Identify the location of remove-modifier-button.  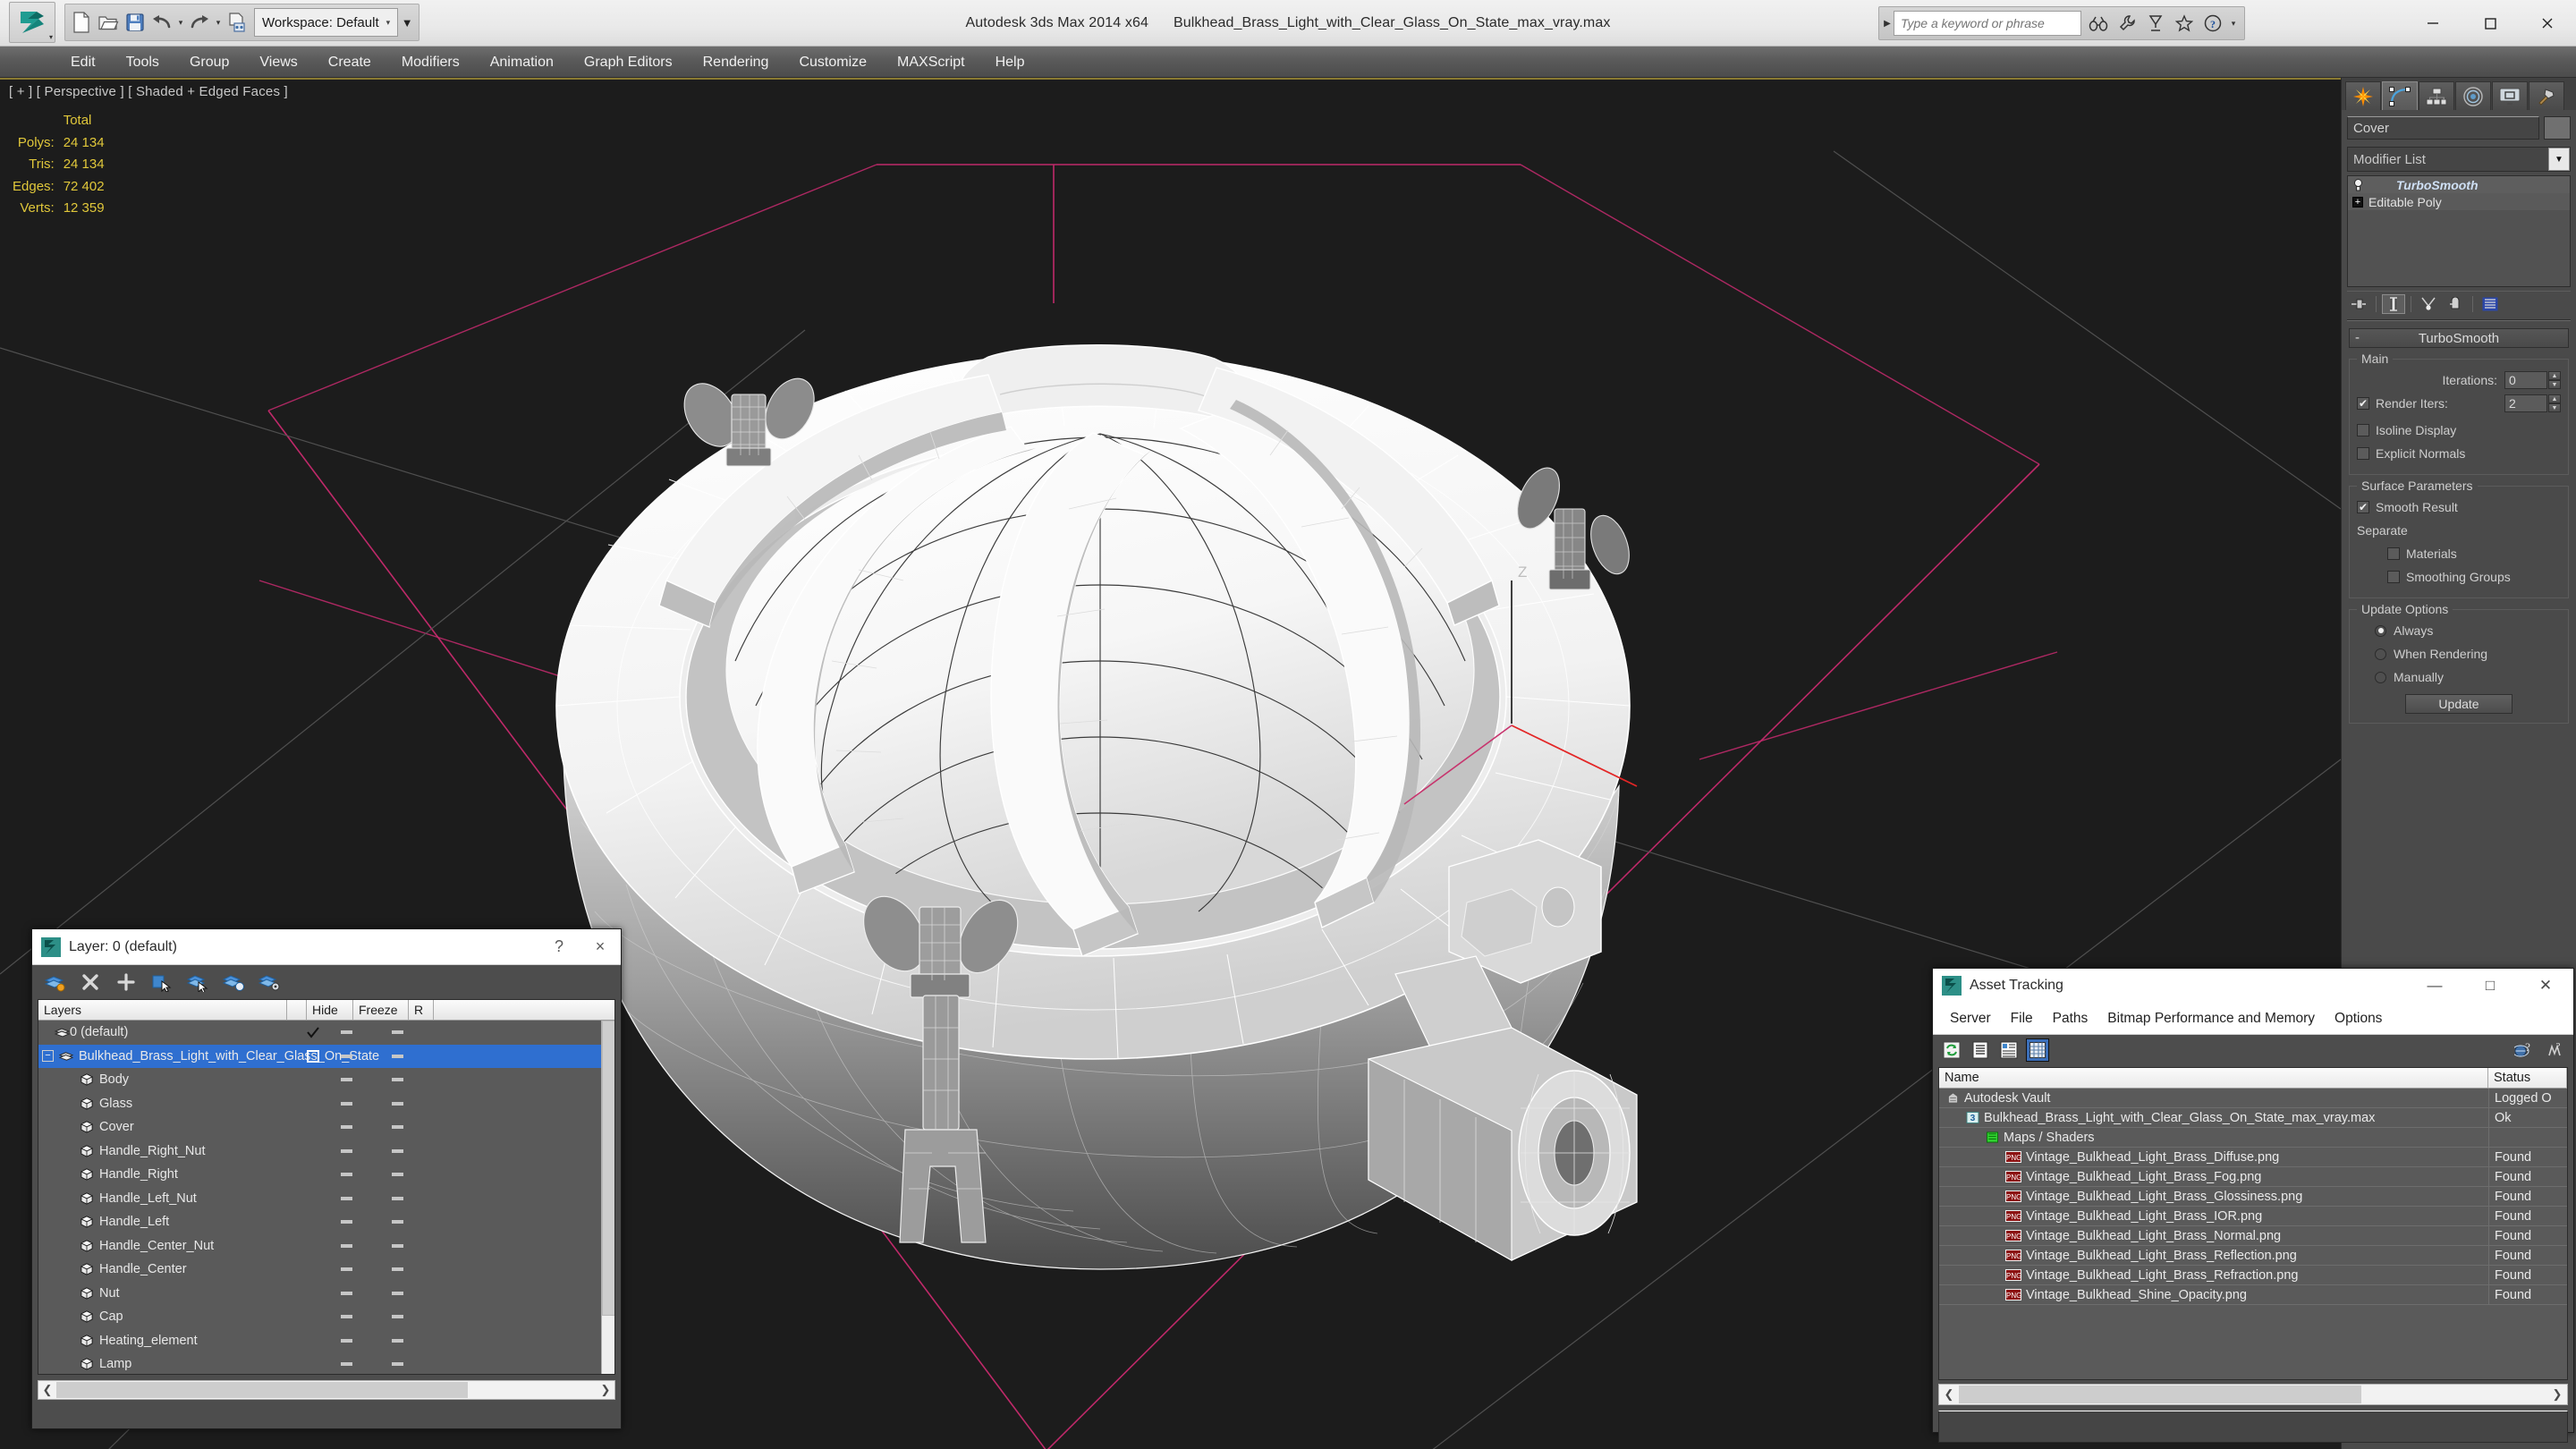
(2455, 304).